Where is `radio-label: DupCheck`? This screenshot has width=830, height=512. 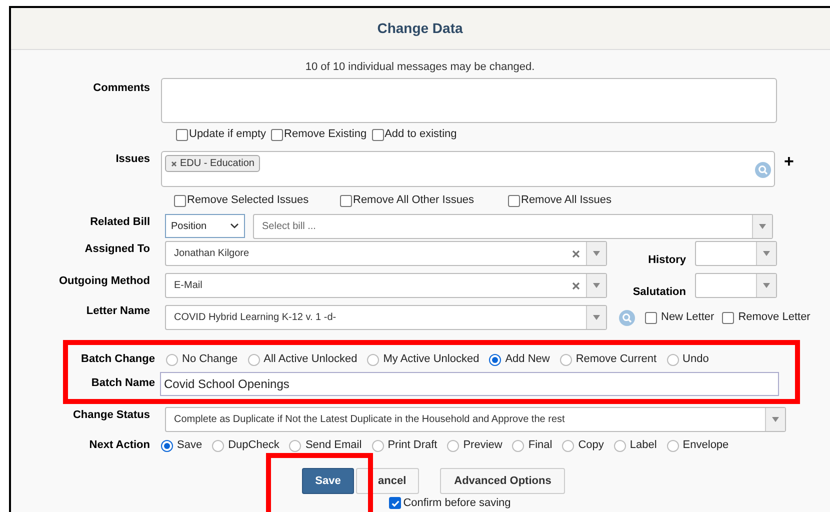 radio-label: DupCheck is located at coordinates (254, 446).